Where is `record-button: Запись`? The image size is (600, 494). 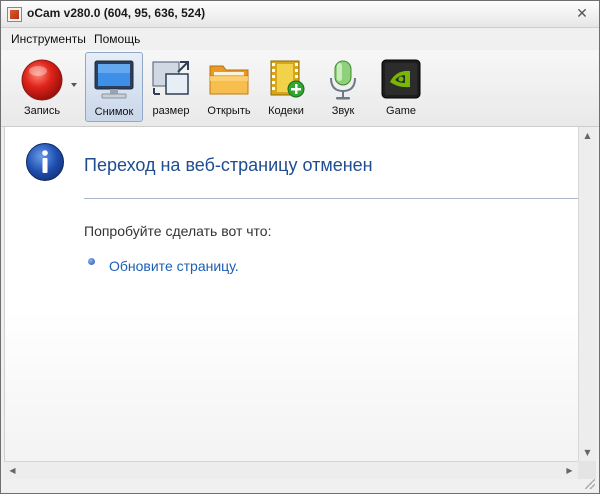 record-button: Запись is located at coordinates (42, 87).